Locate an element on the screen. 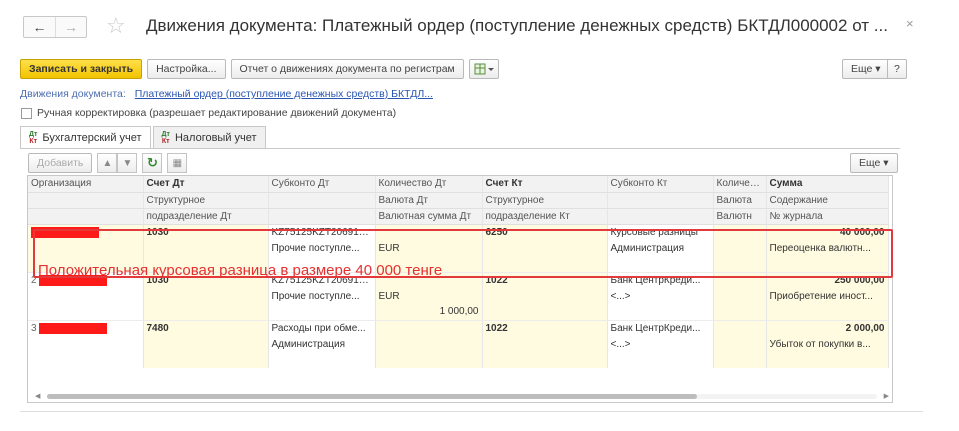 The width and height of the screenshot is (959, 431). table-row: 1 000,00 is located at coordinates (458, 312).